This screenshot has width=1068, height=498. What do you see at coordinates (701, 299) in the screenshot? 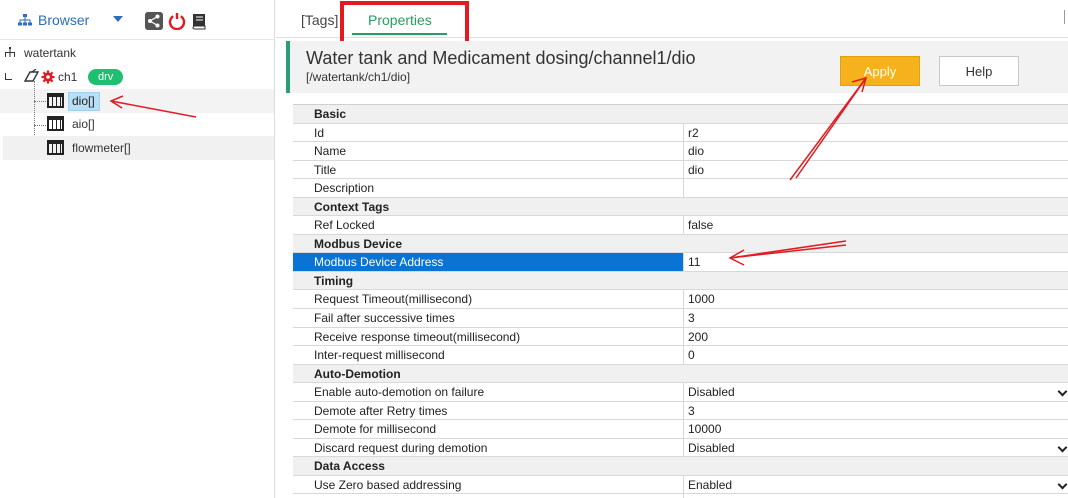
I see `property-value: 1000` at bounding box center [701, 299].